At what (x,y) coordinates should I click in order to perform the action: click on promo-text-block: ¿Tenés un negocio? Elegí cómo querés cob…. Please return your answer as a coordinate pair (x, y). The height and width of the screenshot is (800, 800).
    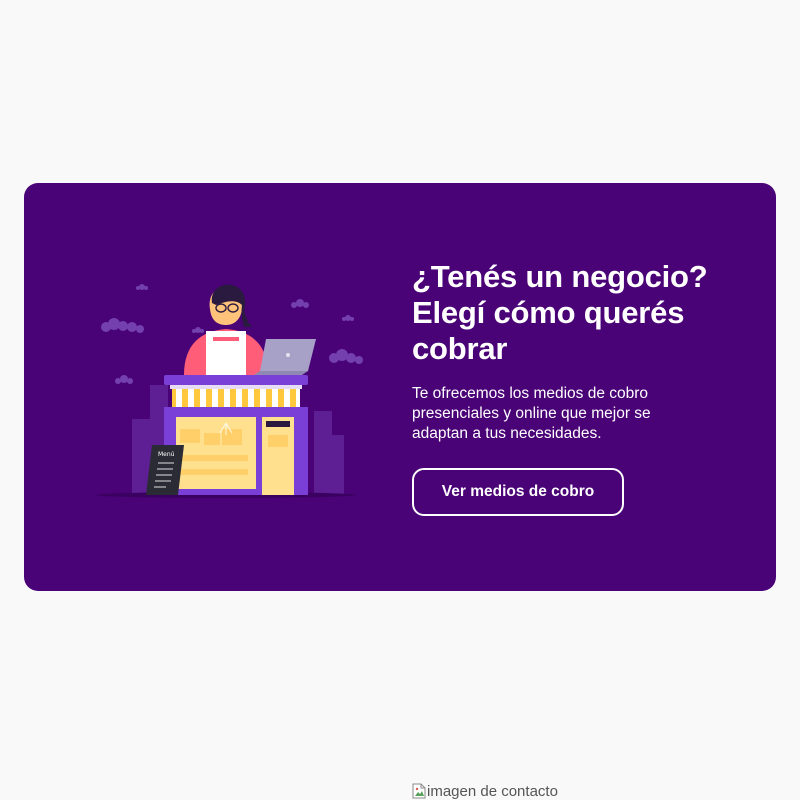
    Looking at the image, I should click on (572, 387).